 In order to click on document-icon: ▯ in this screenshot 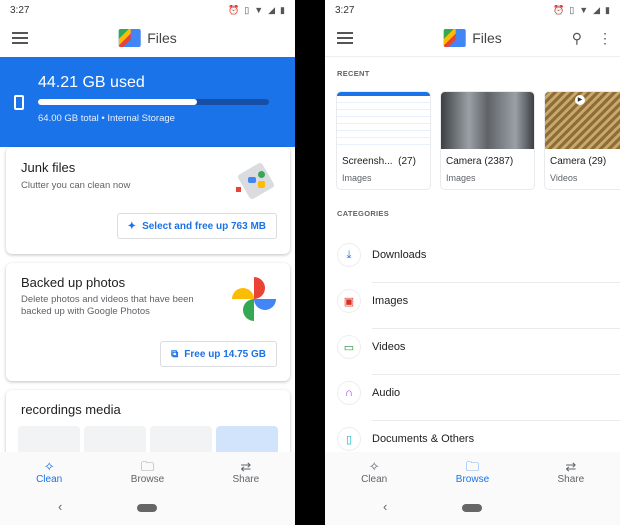, I will do `click(349, 439)`.